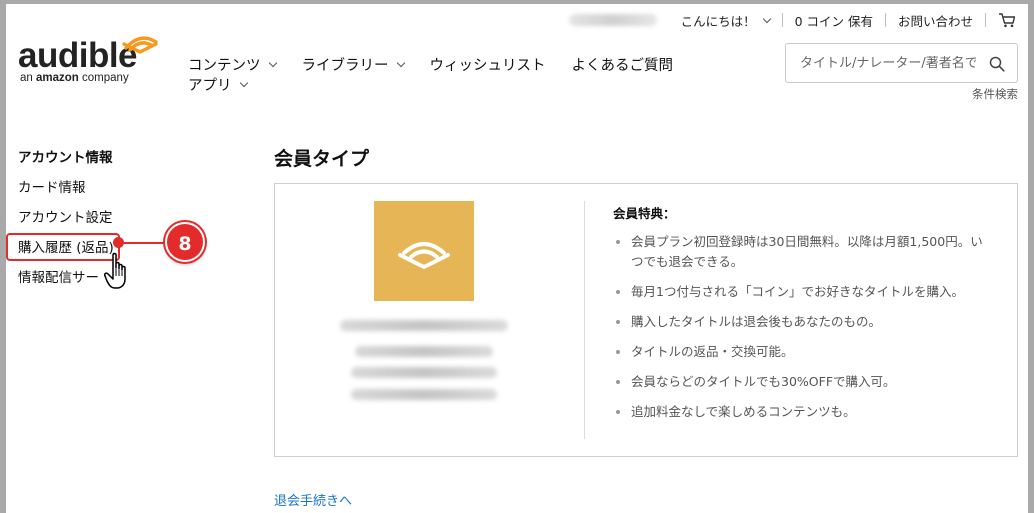  I want to click on benefit-item: 購入したタイトルは退会後もあなたのもの。, so click(803, 322).